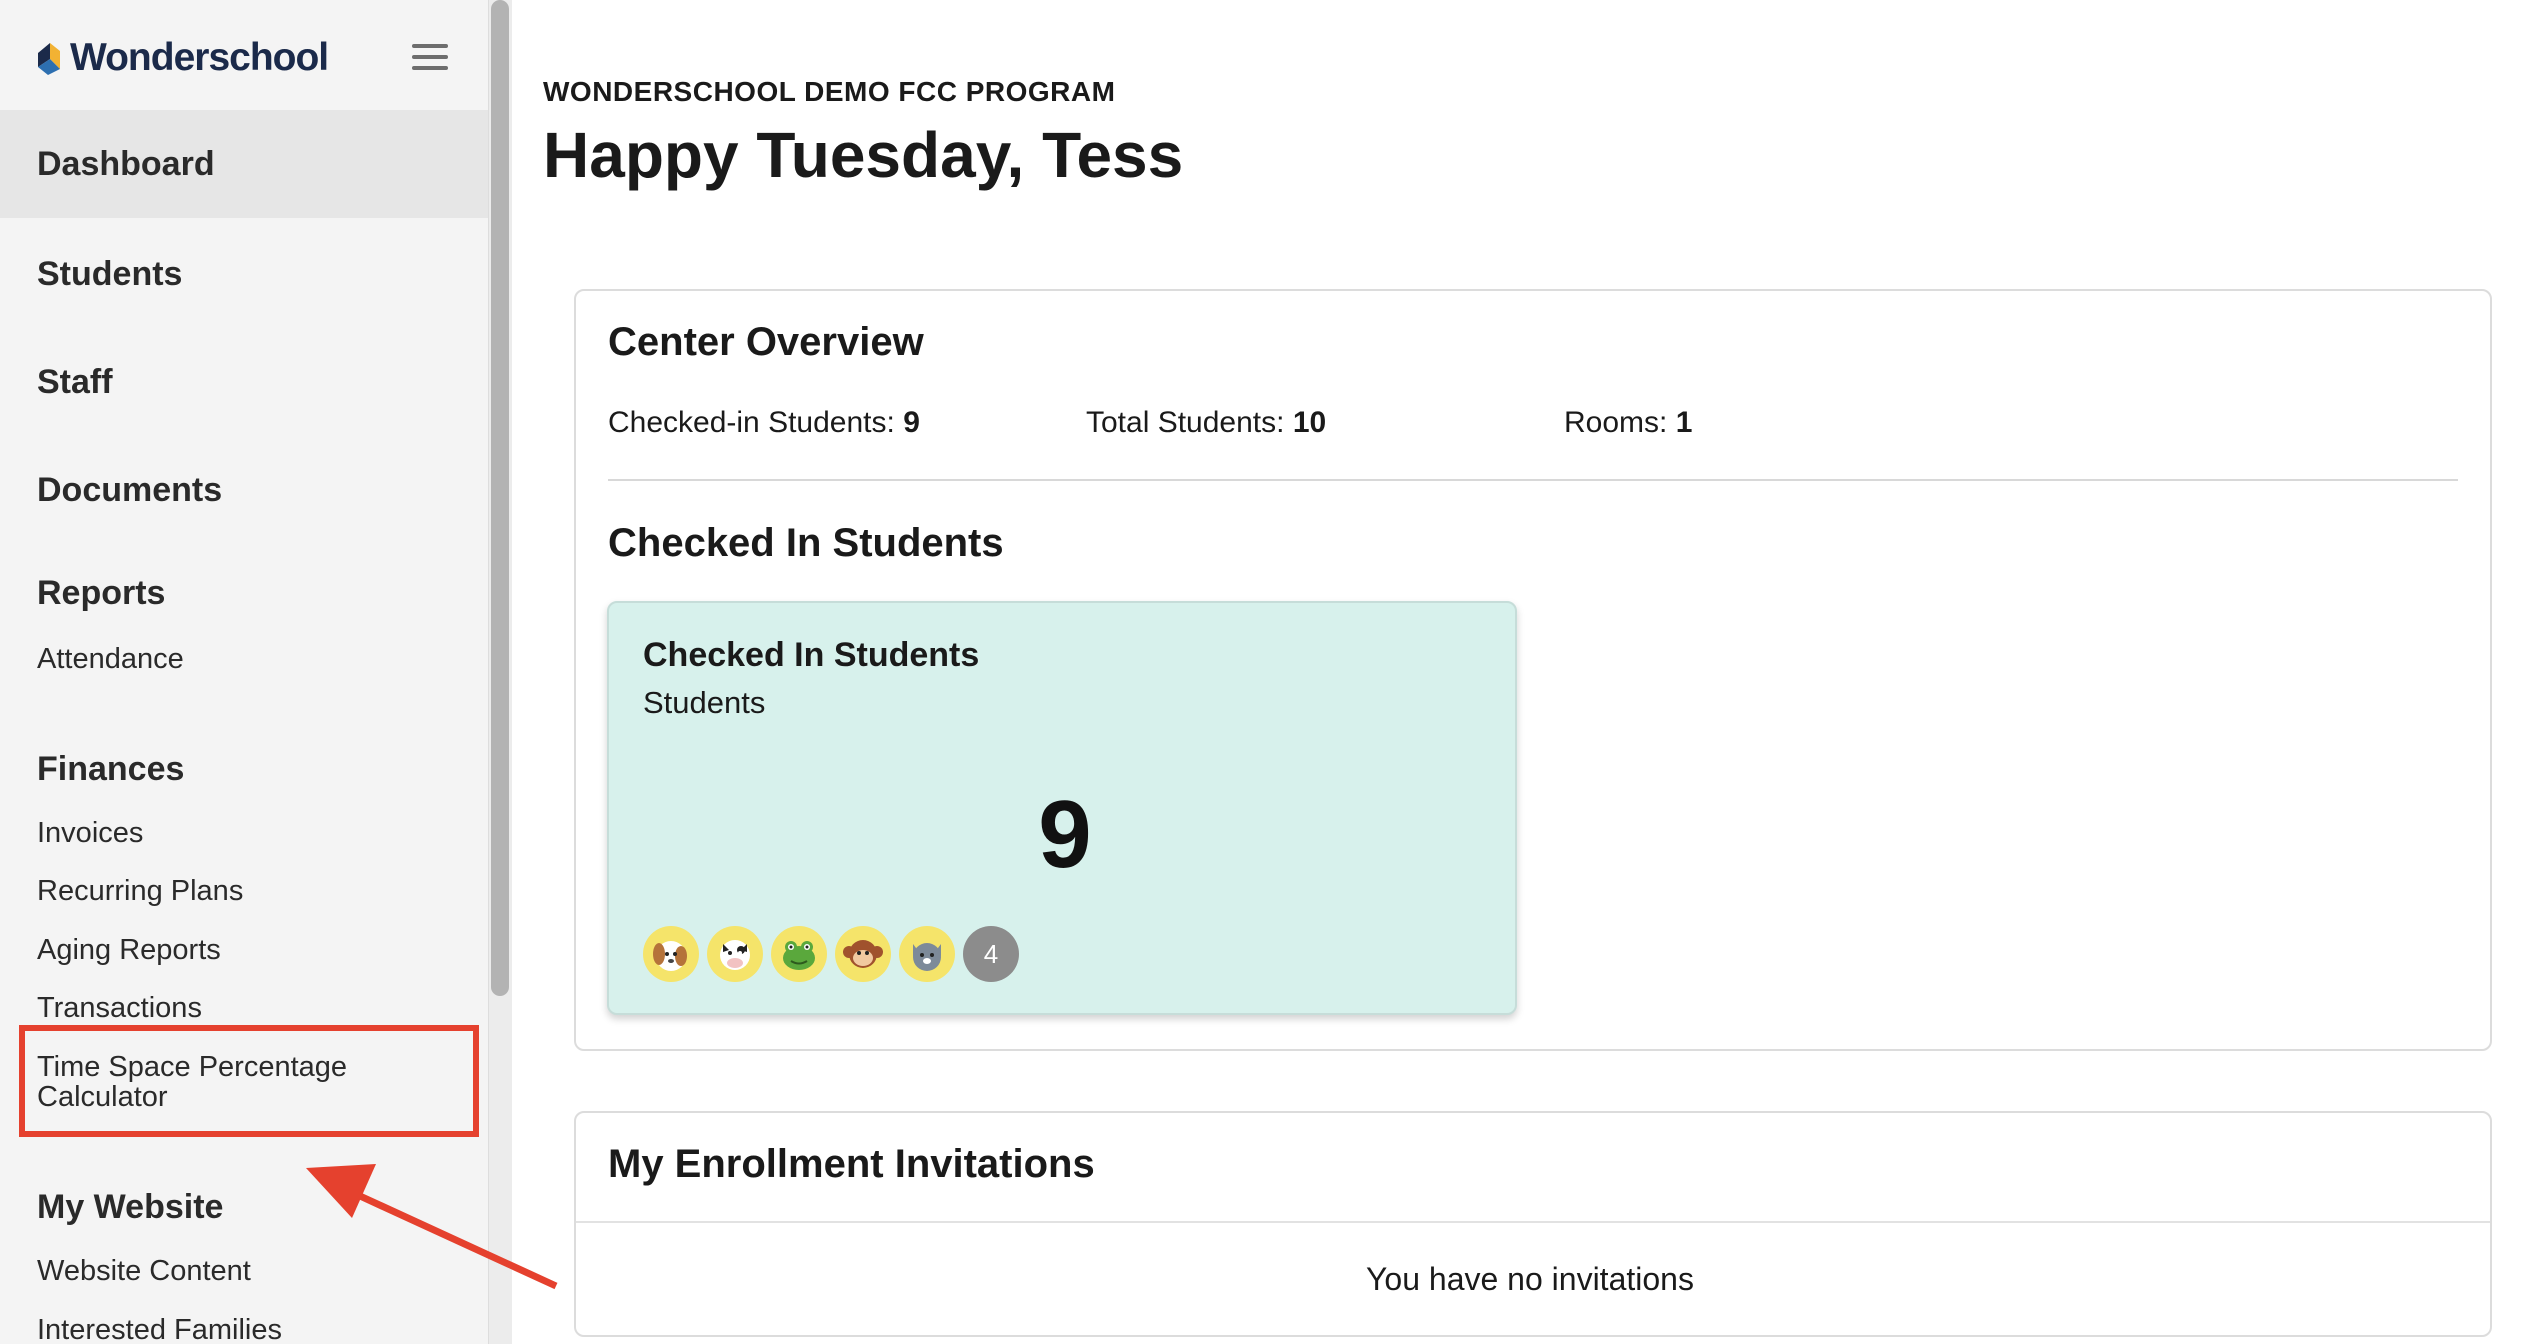 This screenshot has width=2544, height=1344. Describe the element at coordinates (1616, 422) in the screenshot. I see `stat-rooms-label: Rooms:` at that location.